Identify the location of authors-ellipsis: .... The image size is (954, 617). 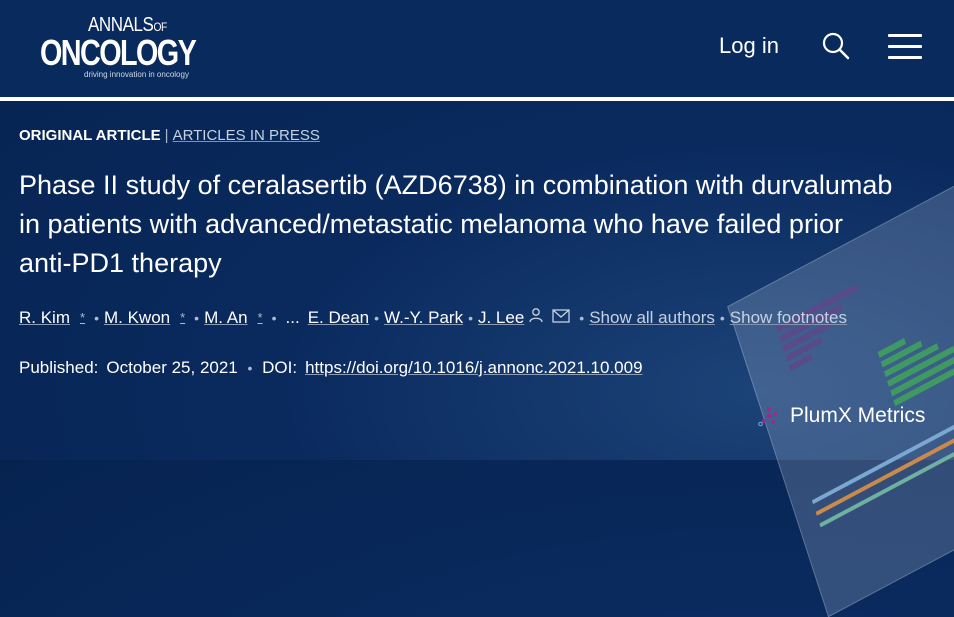
(292, 317).